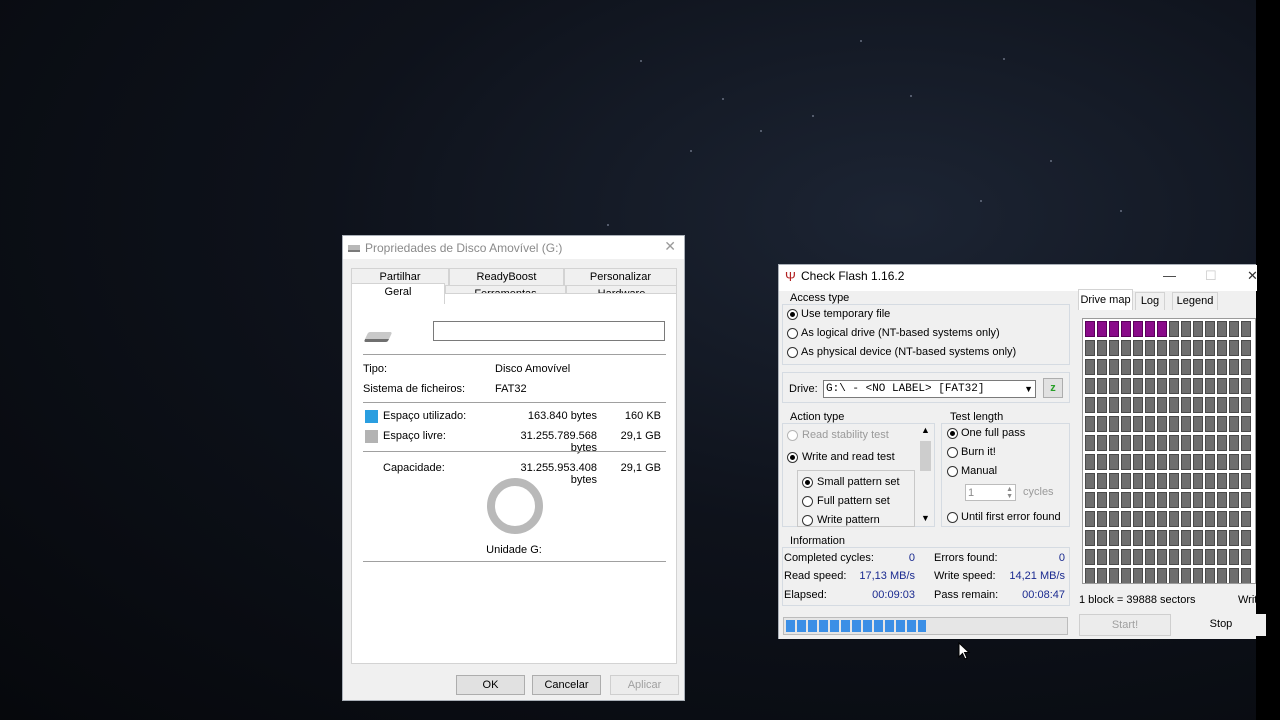  Describe the element at coordinates (993, 433) in the screenshot. I see `one-full-pass-label: One full pass` at that location.